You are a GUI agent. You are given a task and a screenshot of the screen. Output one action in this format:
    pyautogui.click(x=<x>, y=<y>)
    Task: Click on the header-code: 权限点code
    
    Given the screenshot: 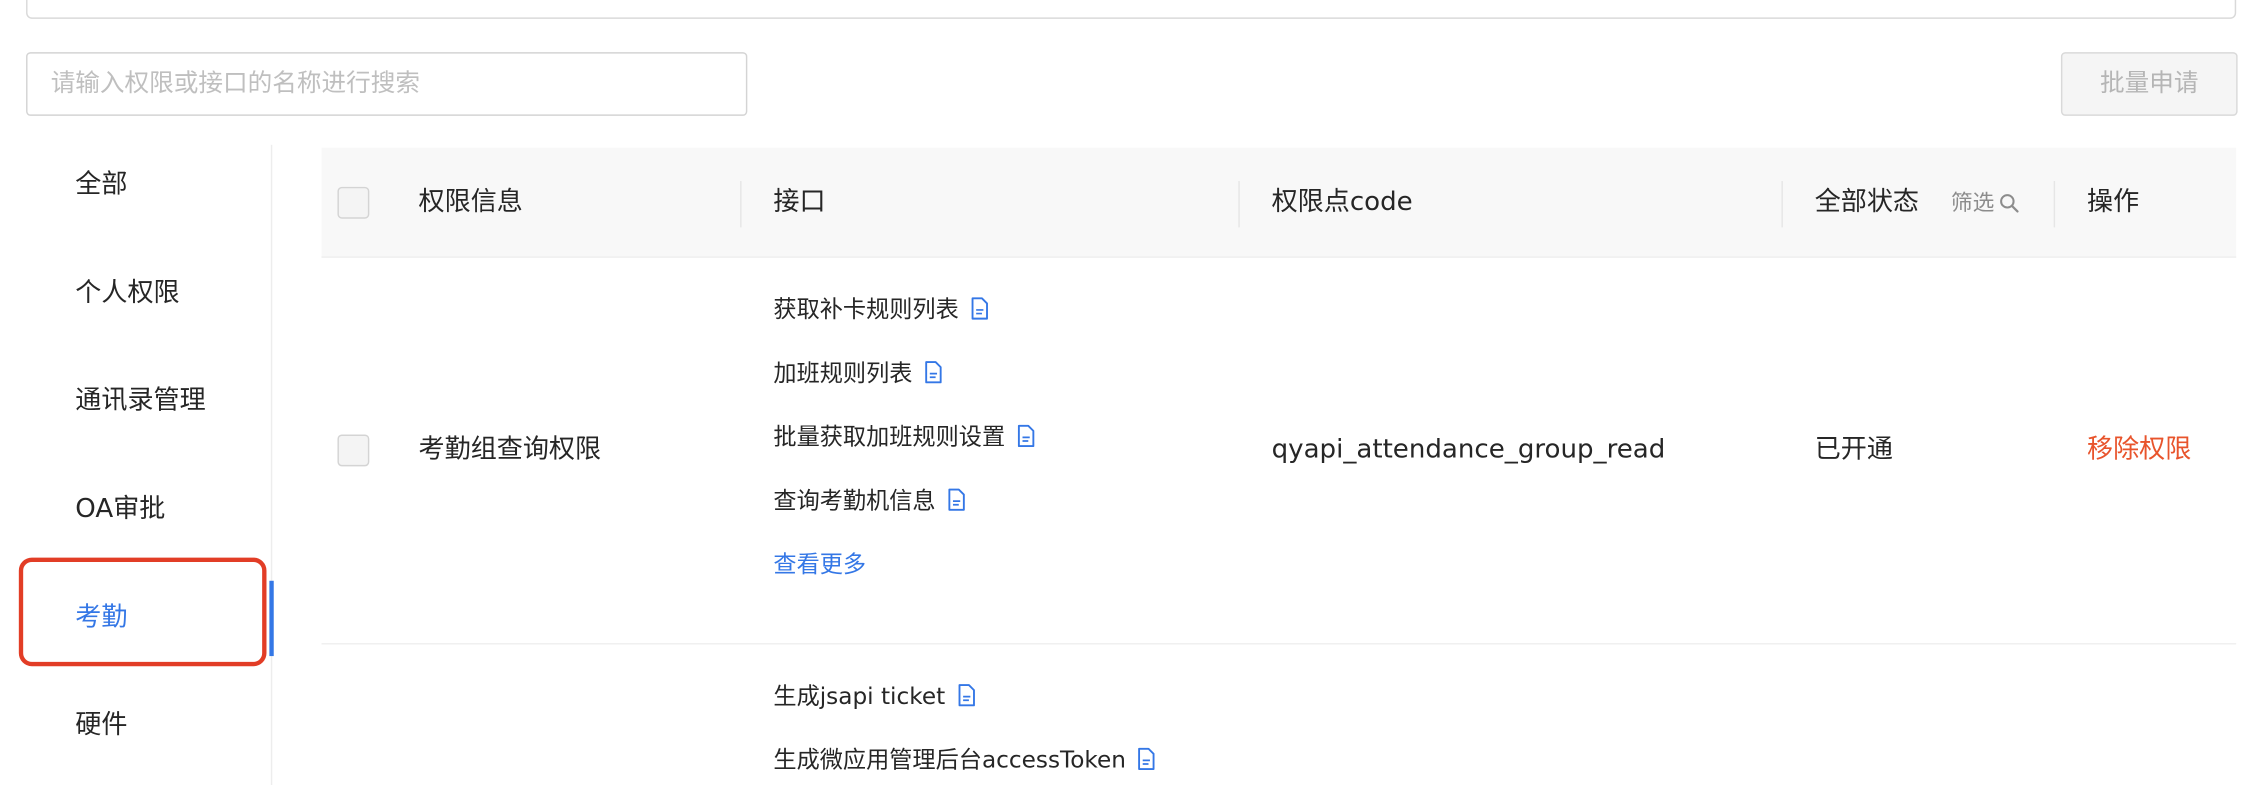 What is the action you would take?
    pyautogui.click(x=1342, y=202)
    